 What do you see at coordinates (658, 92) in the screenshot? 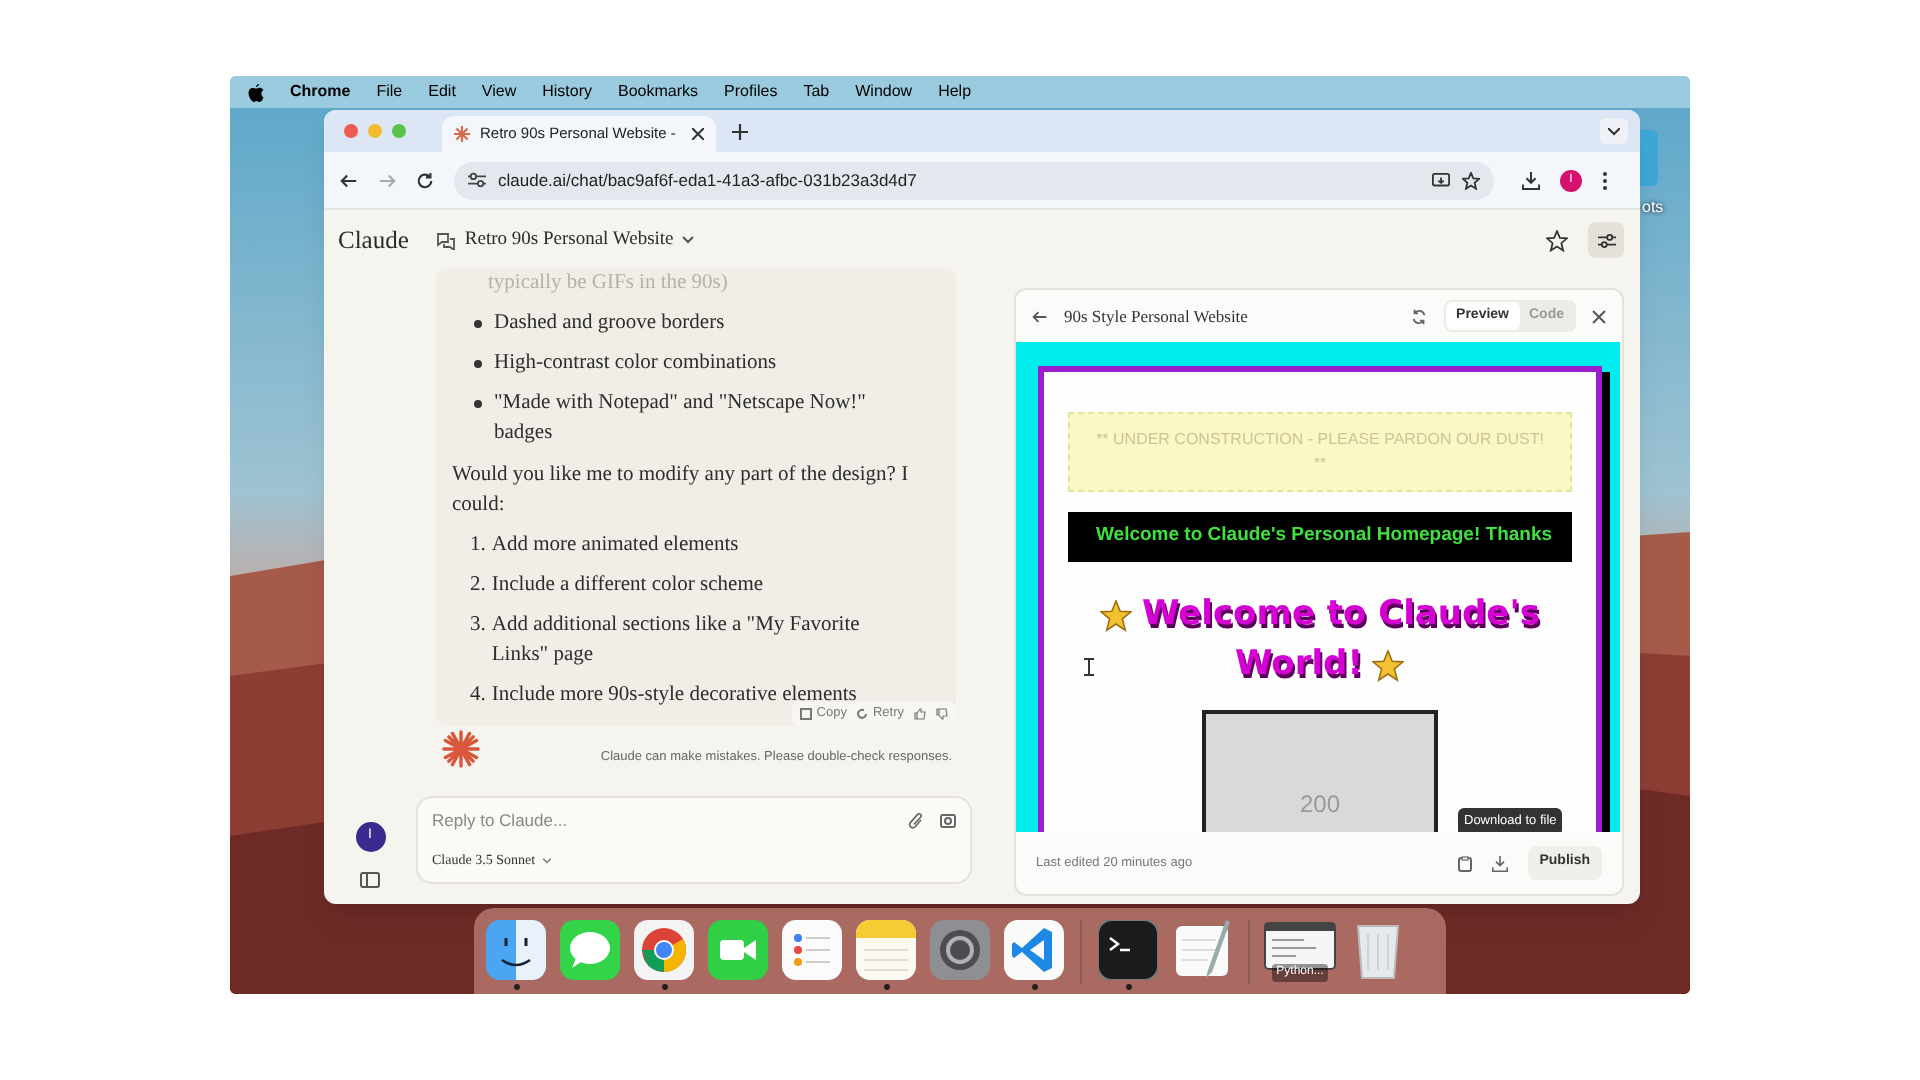
I see `menu-item: Bookmarks` at bounding box center [658, 92].